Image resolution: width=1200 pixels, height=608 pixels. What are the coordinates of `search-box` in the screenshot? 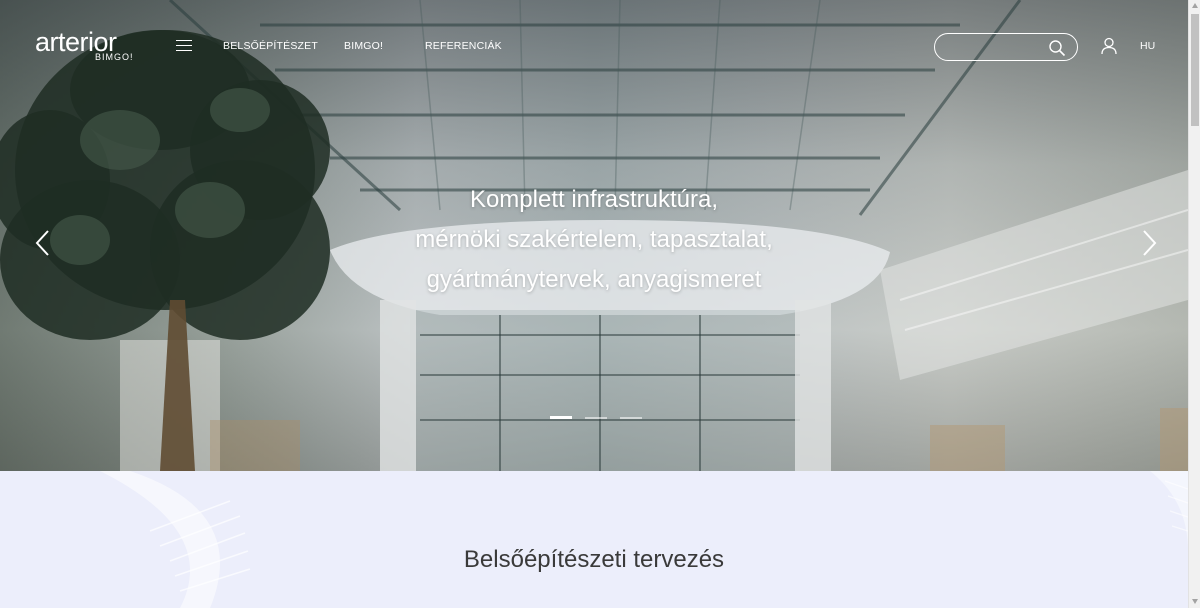 It's located at (1006, 47).